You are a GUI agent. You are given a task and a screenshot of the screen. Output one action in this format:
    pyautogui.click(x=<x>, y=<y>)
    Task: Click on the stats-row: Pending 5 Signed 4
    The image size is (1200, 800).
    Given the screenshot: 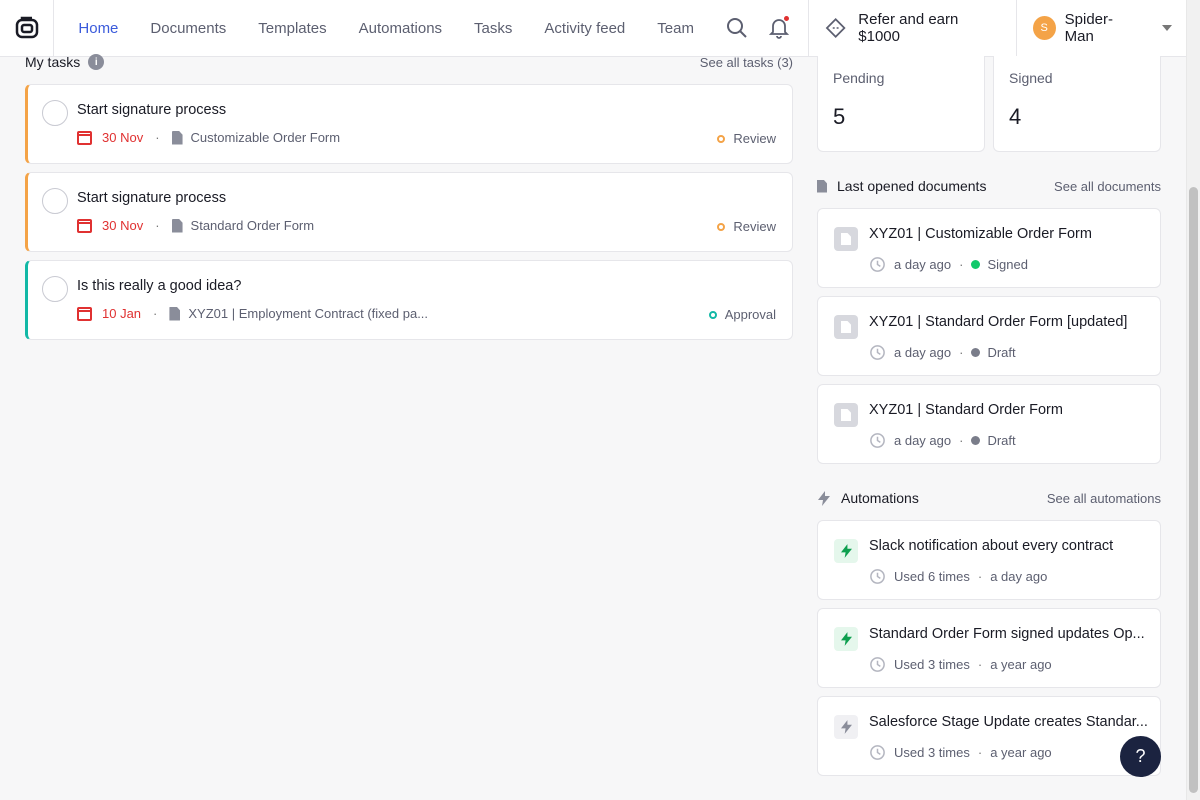 What is the action you would take?
    pyautogui.click(x=989, y=104)
    